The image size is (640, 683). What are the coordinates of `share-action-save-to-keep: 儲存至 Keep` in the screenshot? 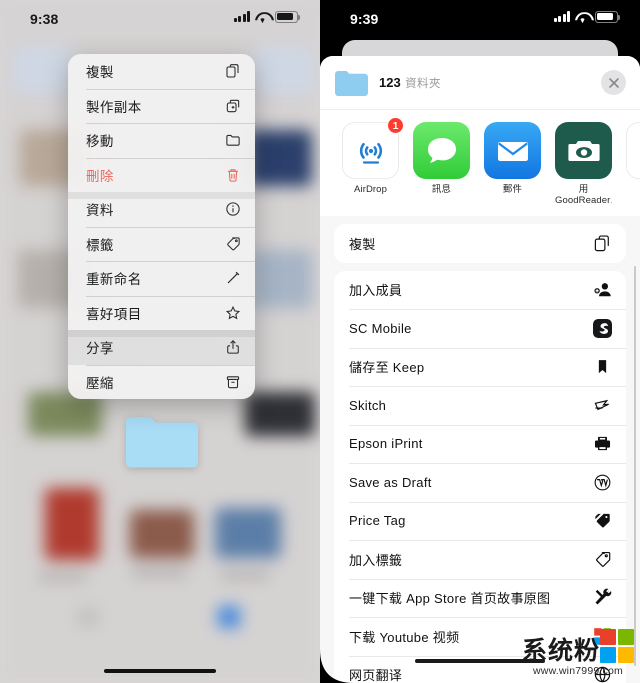 It's located at (480, 367).